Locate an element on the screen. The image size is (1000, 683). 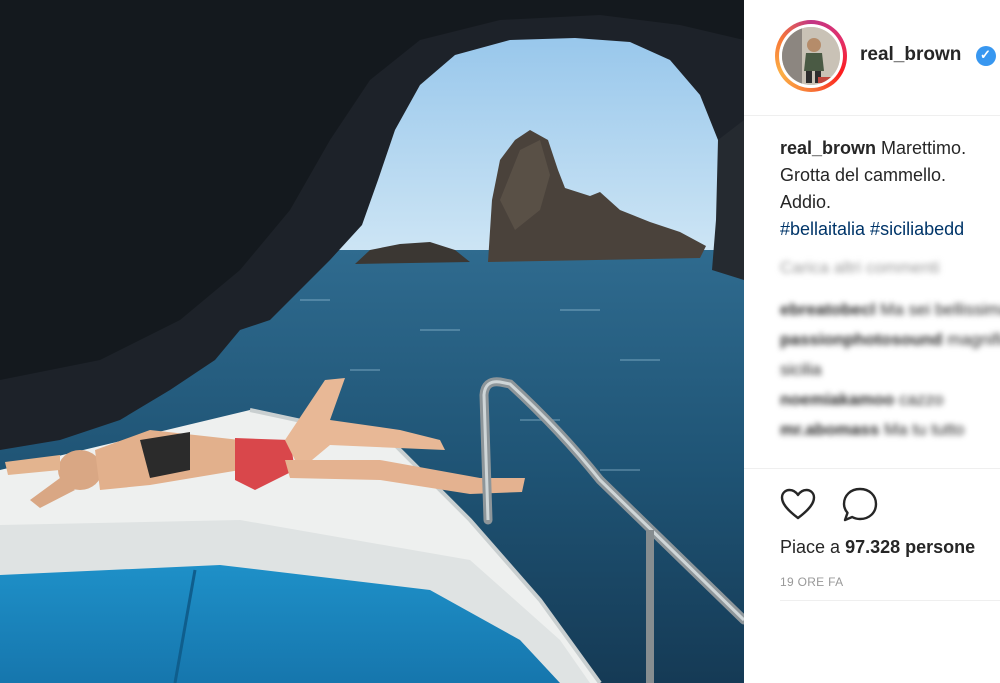
post-actions: Piace a 97.328 persone 19 ORE FA is located at coordinates (872, 568).